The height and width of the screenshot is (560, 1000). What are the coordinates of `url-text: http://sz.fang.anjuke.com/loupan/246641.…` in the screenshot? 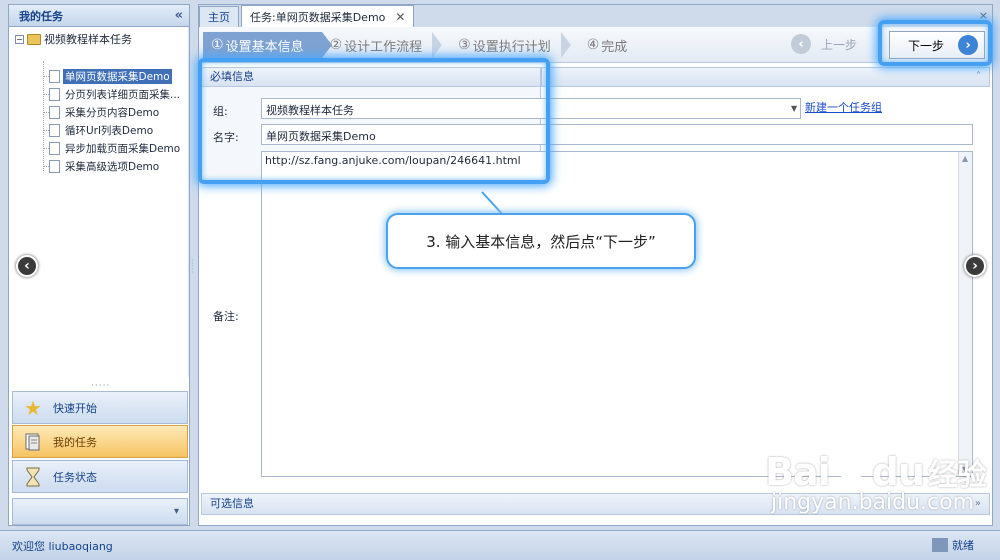 It's located at (393, 160).